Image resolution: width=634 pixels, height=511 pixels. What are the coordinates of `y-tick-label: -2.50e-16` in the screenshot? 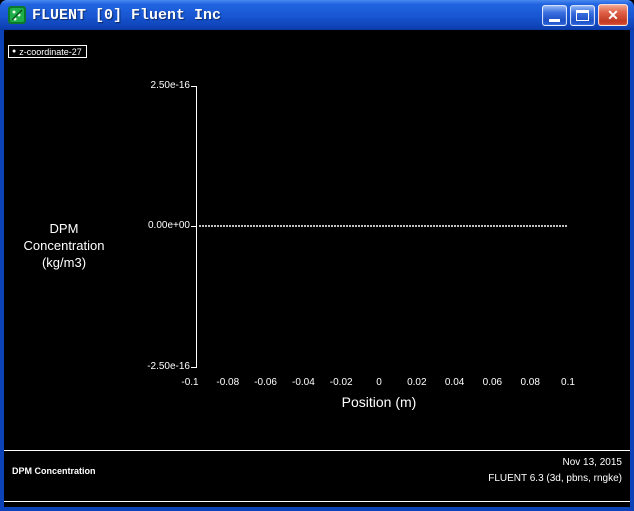 It's located at (168, 366).